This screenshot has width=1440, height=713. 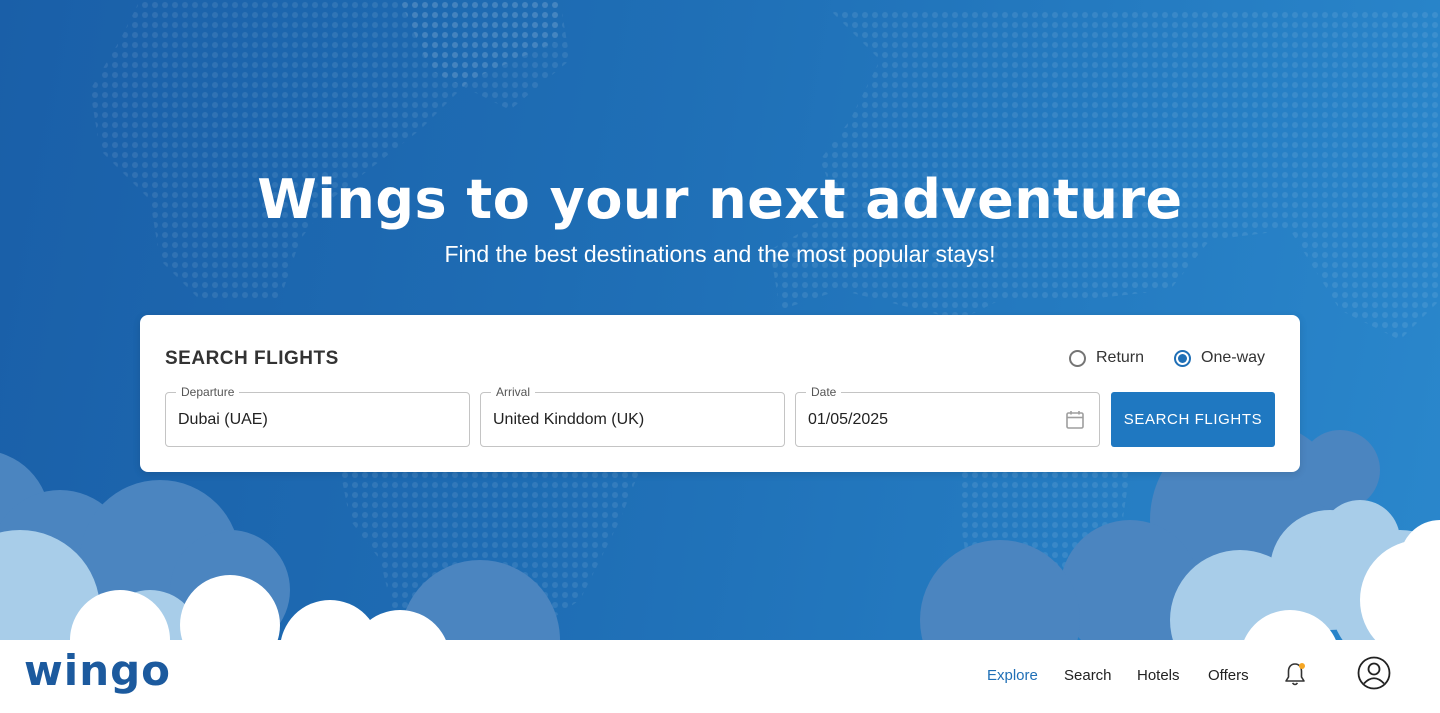 What do you see at coordinates (568, 420) in the screenshot?
I see `arrival-value: United Kinddom (UK)` at bounding box center [568, 420].